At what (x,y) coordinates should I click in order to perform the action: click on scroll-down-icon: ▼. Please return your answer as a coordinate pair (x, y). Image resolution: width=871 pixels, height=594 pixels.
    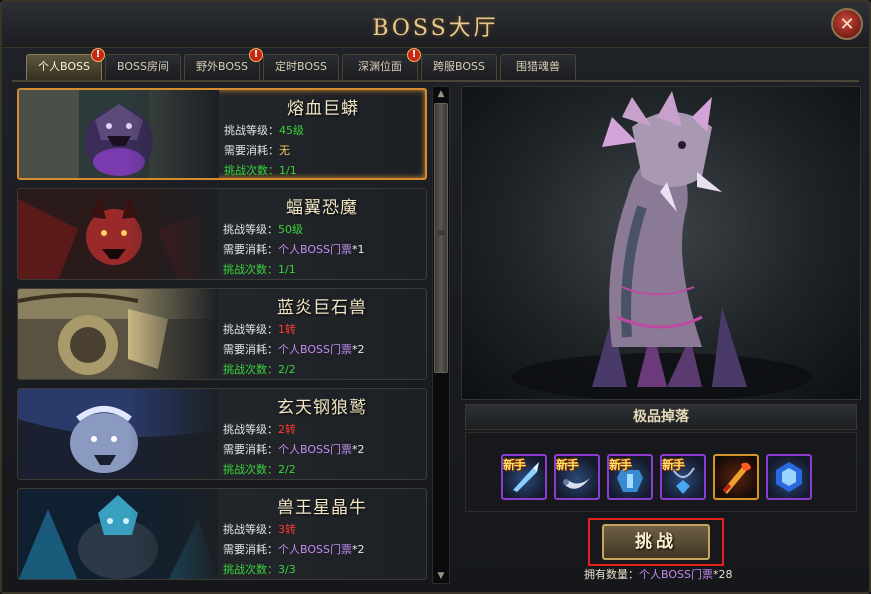
    Looking at the image, I should click on (441, 576).